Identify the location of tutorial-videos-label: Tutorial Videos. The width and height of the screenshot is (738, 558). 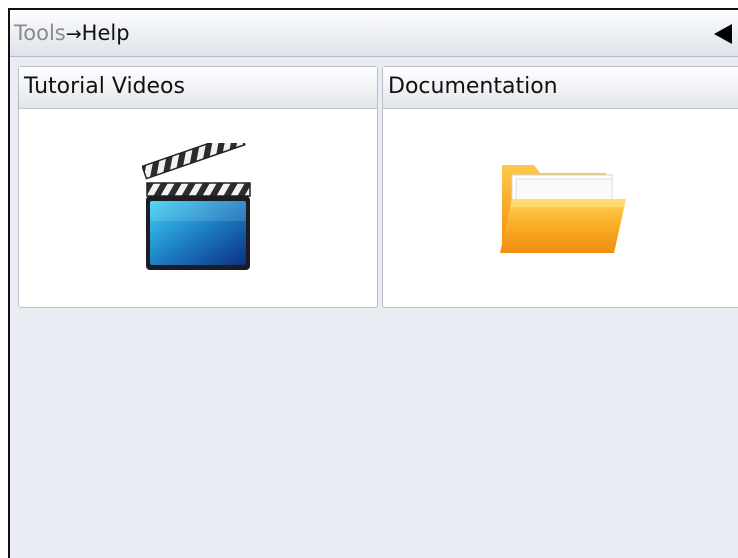
(104, 86).